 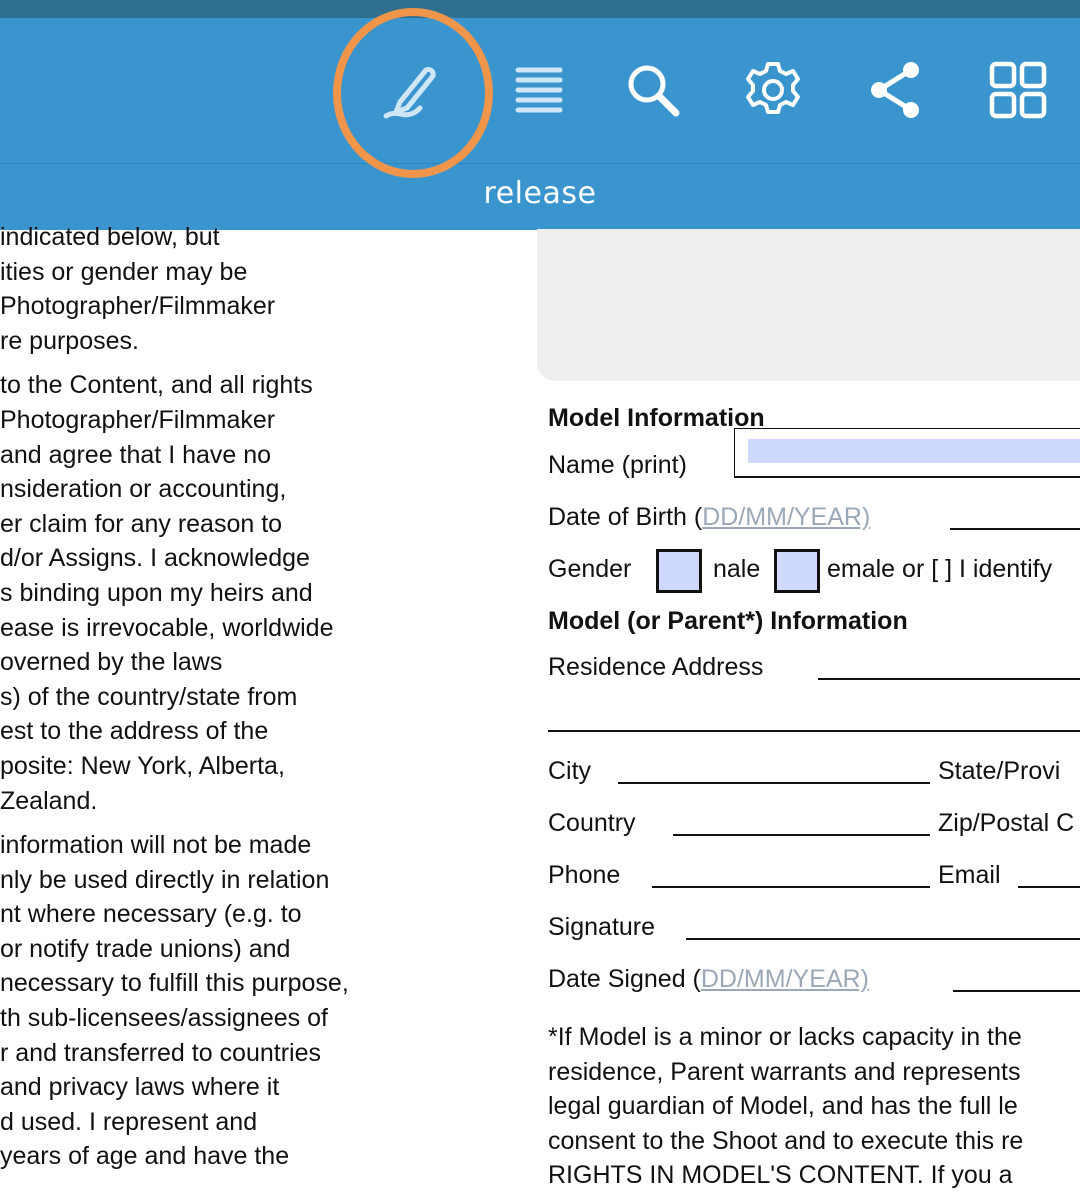 What do you see at coordinates (540, 193) in the screenshot?
I see `document-title: release` at bounding box center [540, 193].